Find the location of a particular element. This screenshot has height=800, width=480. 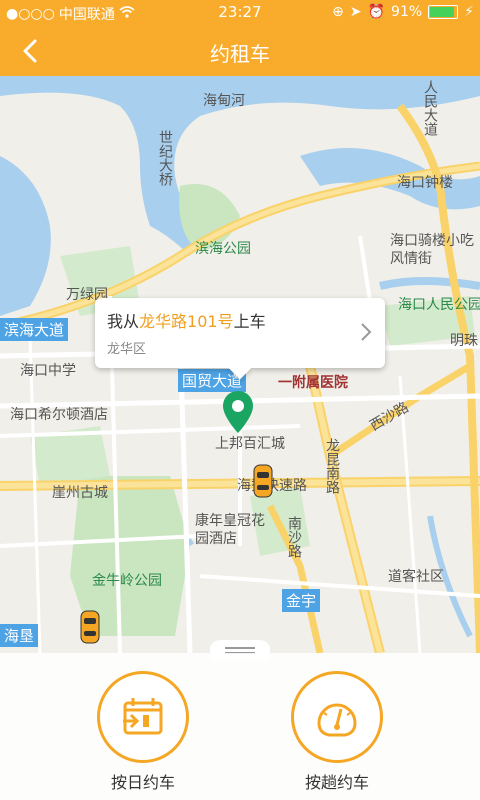

map-label: 海口中学 is located at coordinates (48, 371).